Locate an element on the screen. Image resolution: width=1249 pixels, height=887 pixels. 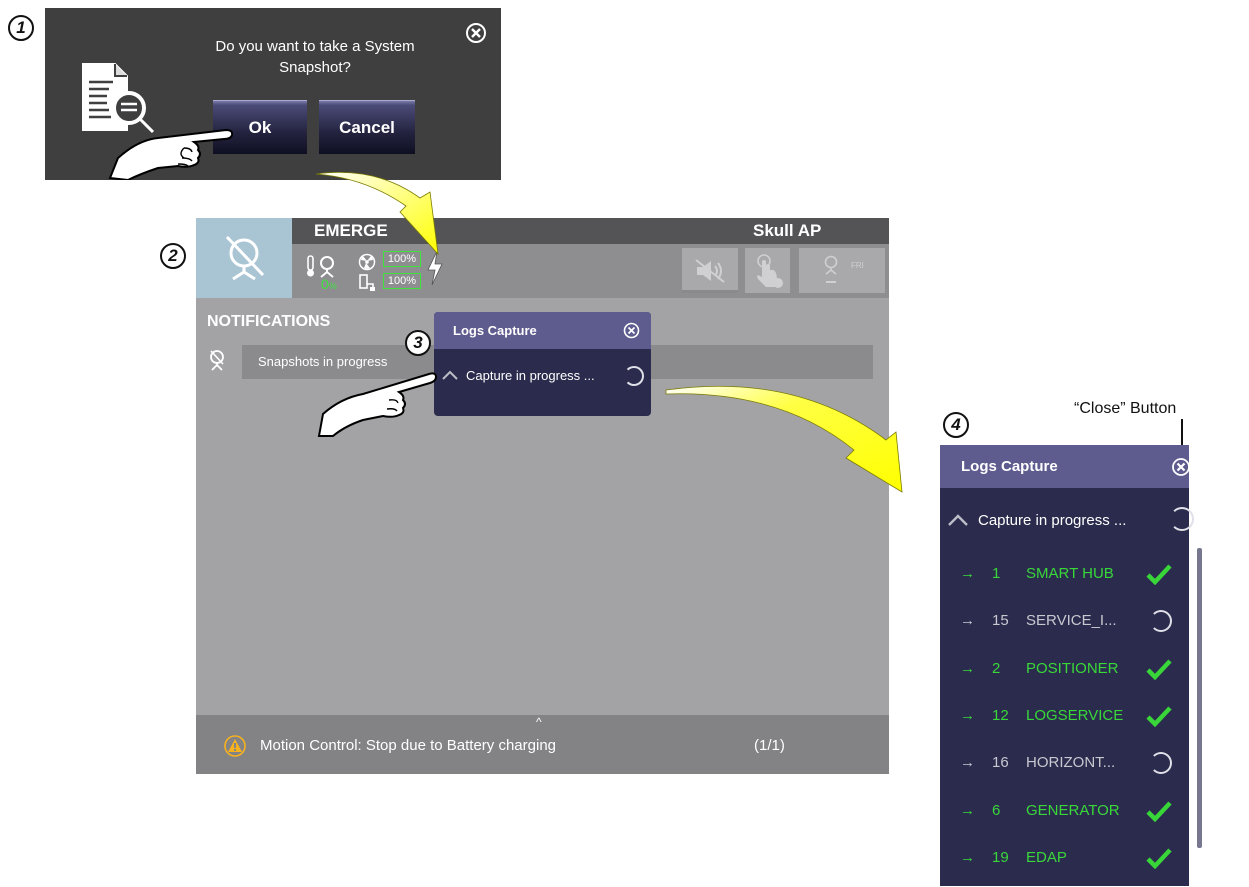
battery-plug-icon is located at coordinates (367, 282).